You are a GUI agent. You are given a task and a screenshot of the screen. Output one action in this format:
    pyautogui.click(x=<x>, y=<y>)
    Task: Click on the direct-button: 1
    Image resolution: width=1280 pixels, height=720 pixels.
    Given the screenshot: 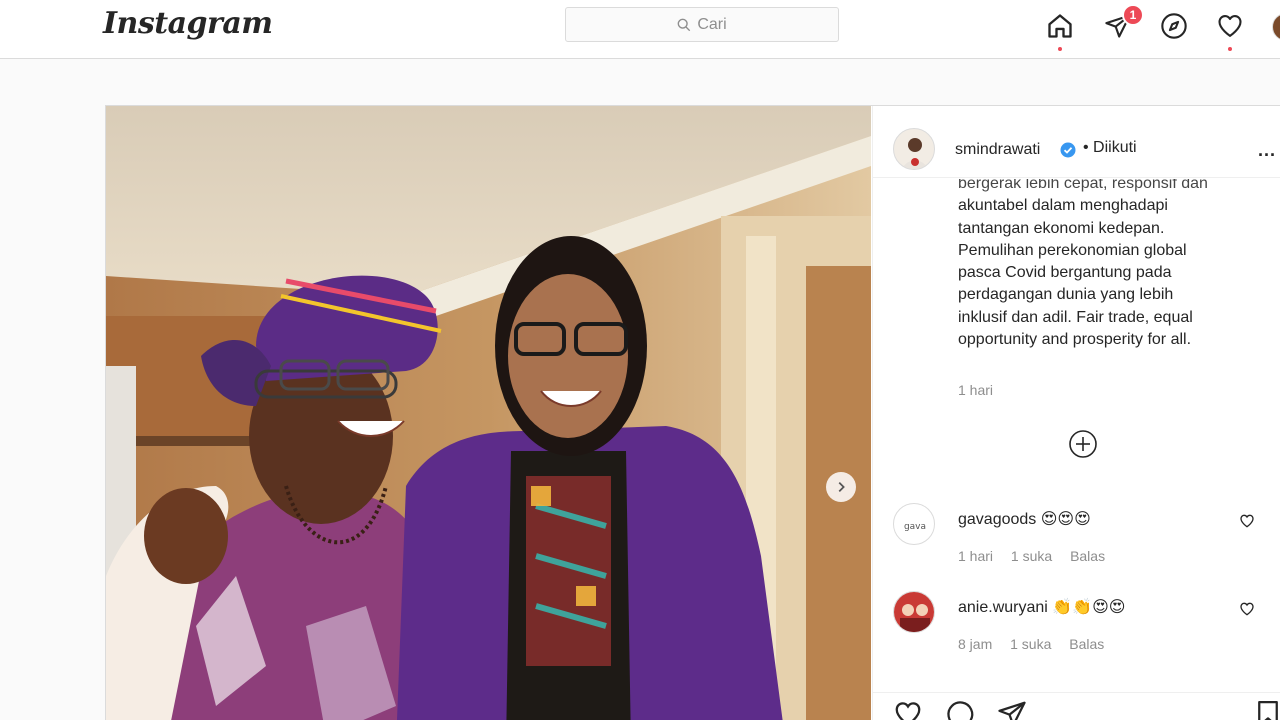 What is the action you would take?
    pyautogui.click(x=1123, y=23)
    